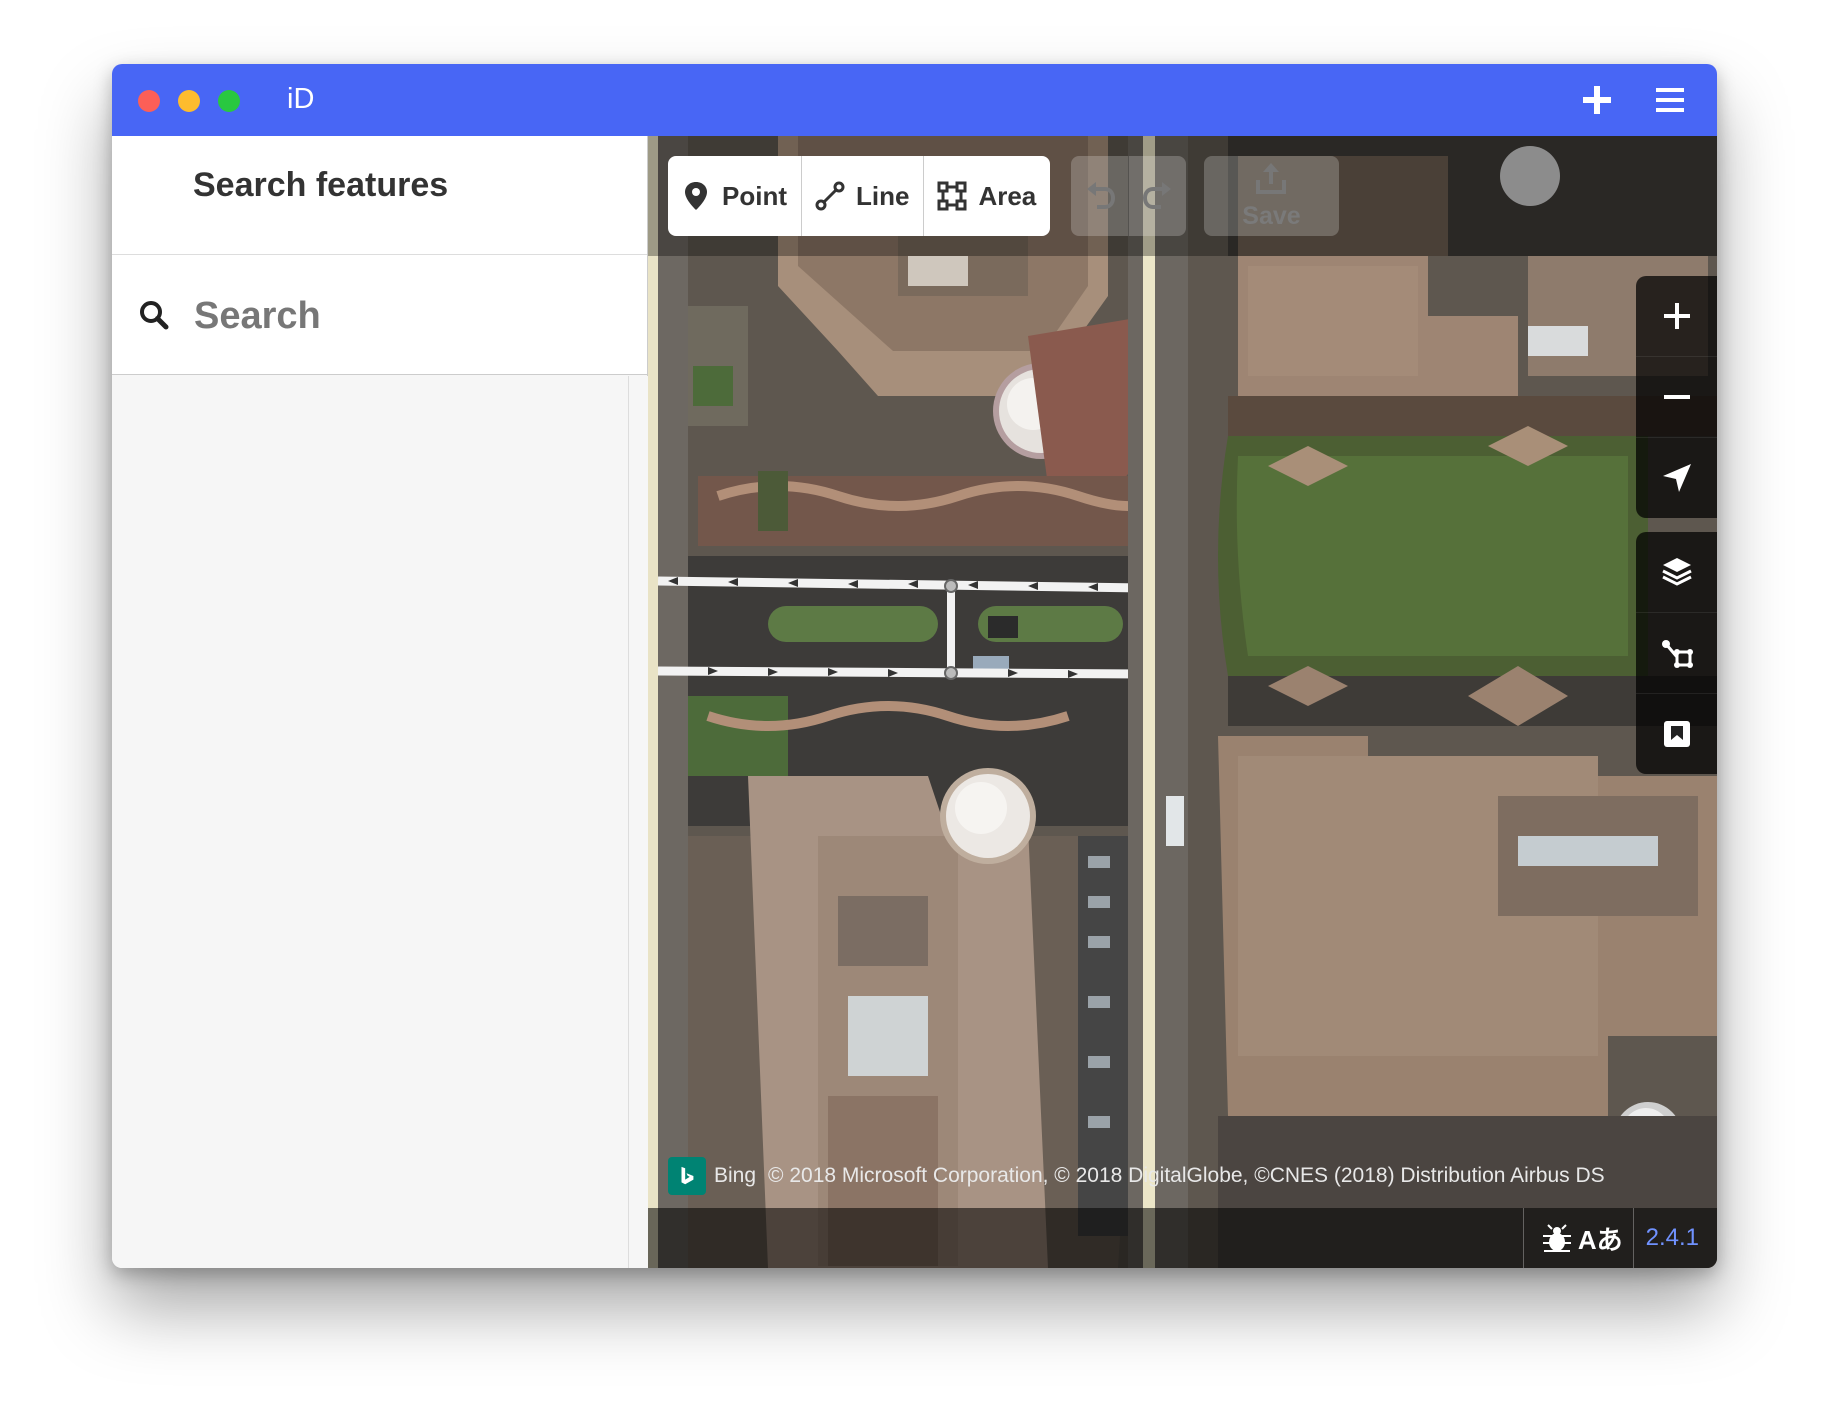  I want to click on map-data-icon, so click(1677, 654).